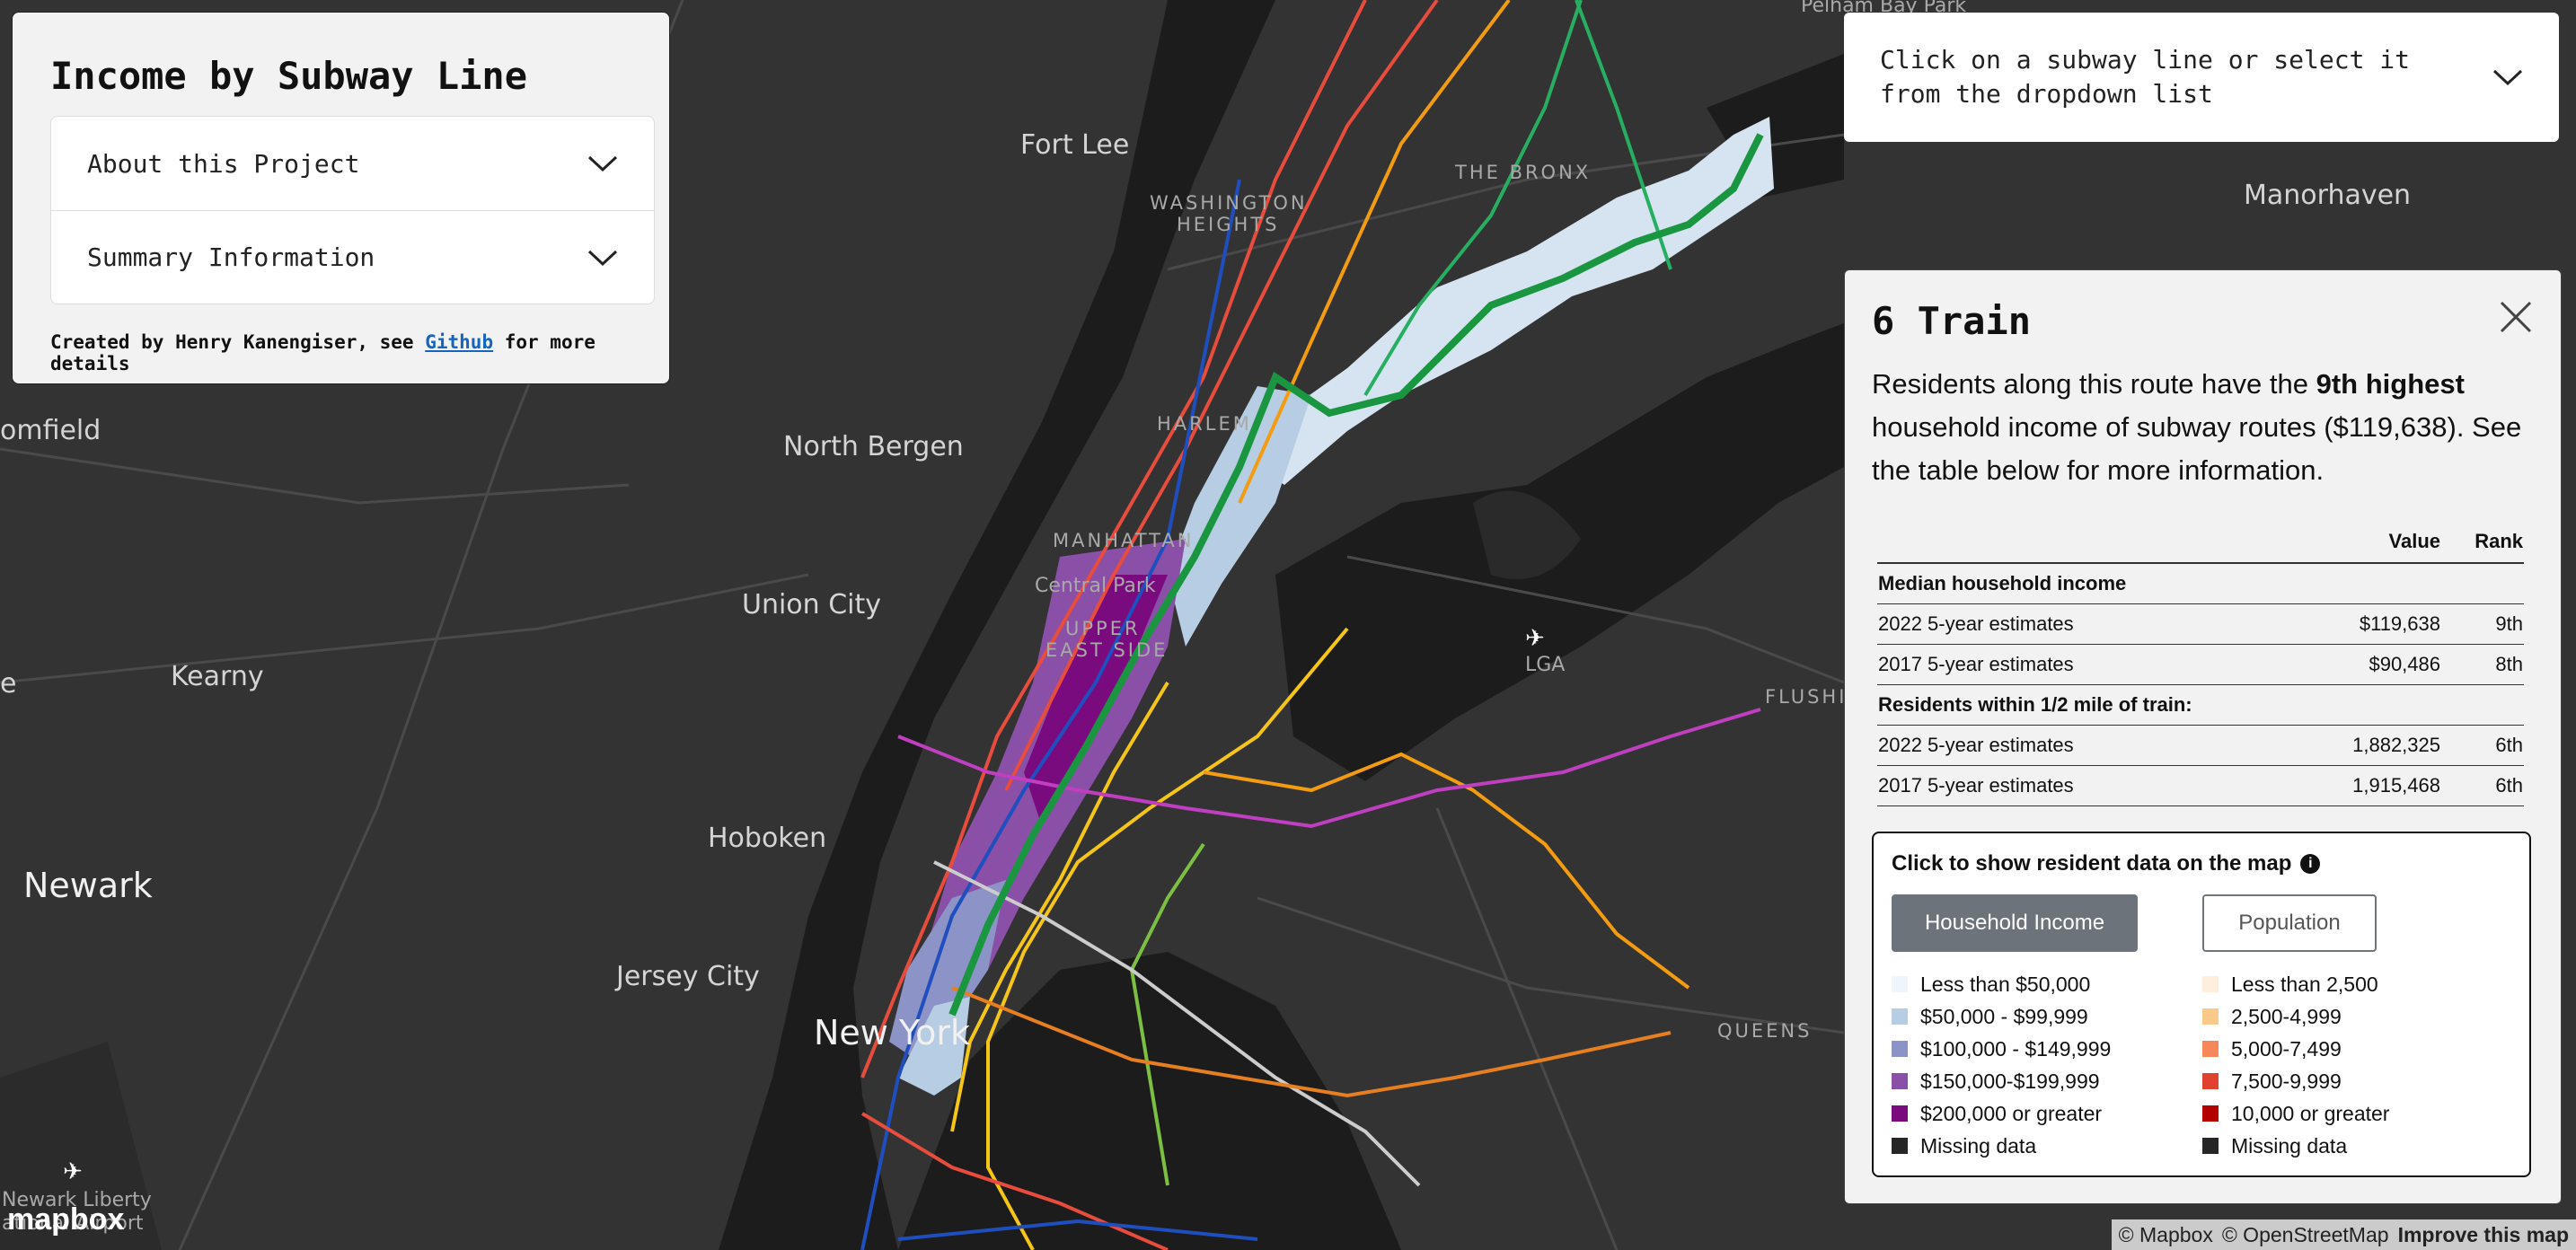 The width and height of the screenshot is (2576, 1250). What do you see at coordinates (1075, 145) in the screenshot?
I see `map-label-fort-lee: Fort Lee` at bounding box center [1075, 145].